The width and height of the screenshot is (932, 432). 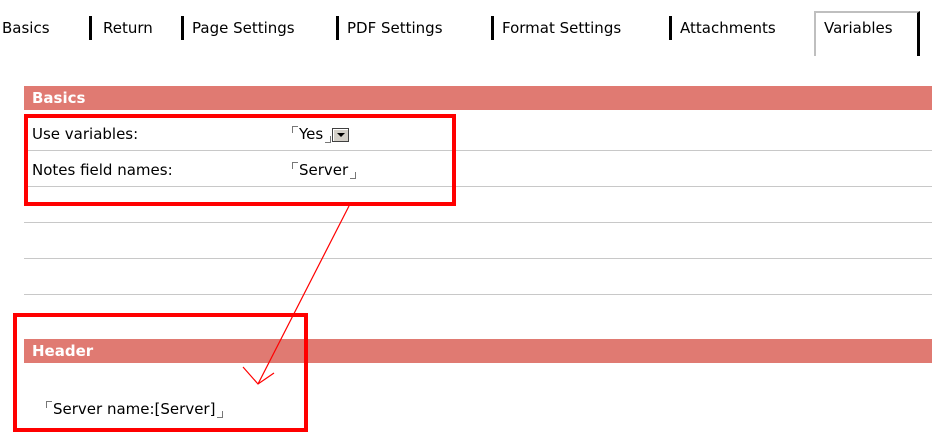 I want to click on annotation-arrow, so click(x=296, y=295).